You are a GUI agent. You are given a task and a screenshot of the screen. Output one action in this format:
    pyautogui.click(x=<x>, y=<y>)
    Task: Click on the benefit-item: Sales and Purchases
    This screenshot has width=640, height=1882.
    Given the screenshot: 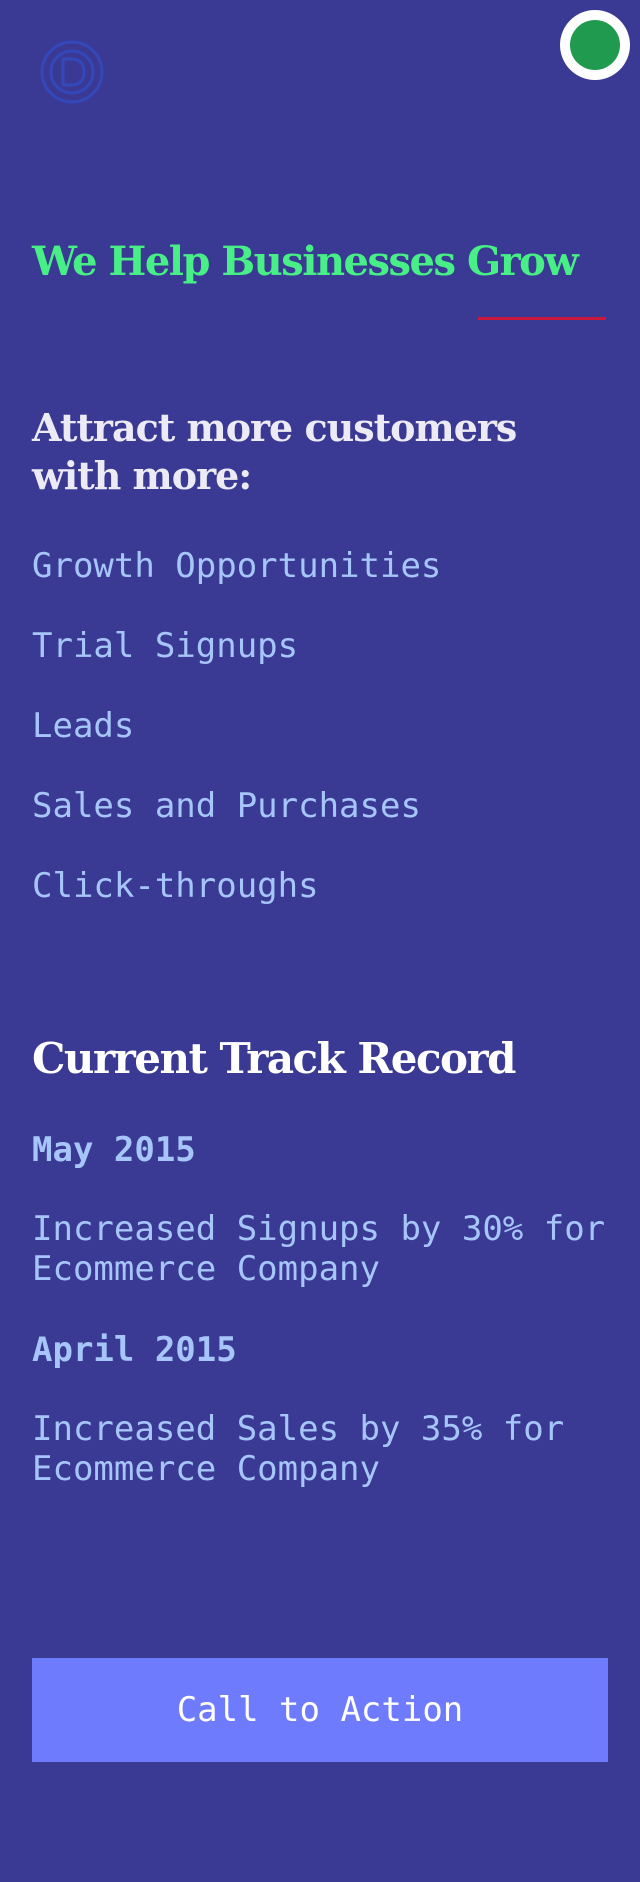 What is the action you would take?
    pyautogui.click(x=226, y=806)
    